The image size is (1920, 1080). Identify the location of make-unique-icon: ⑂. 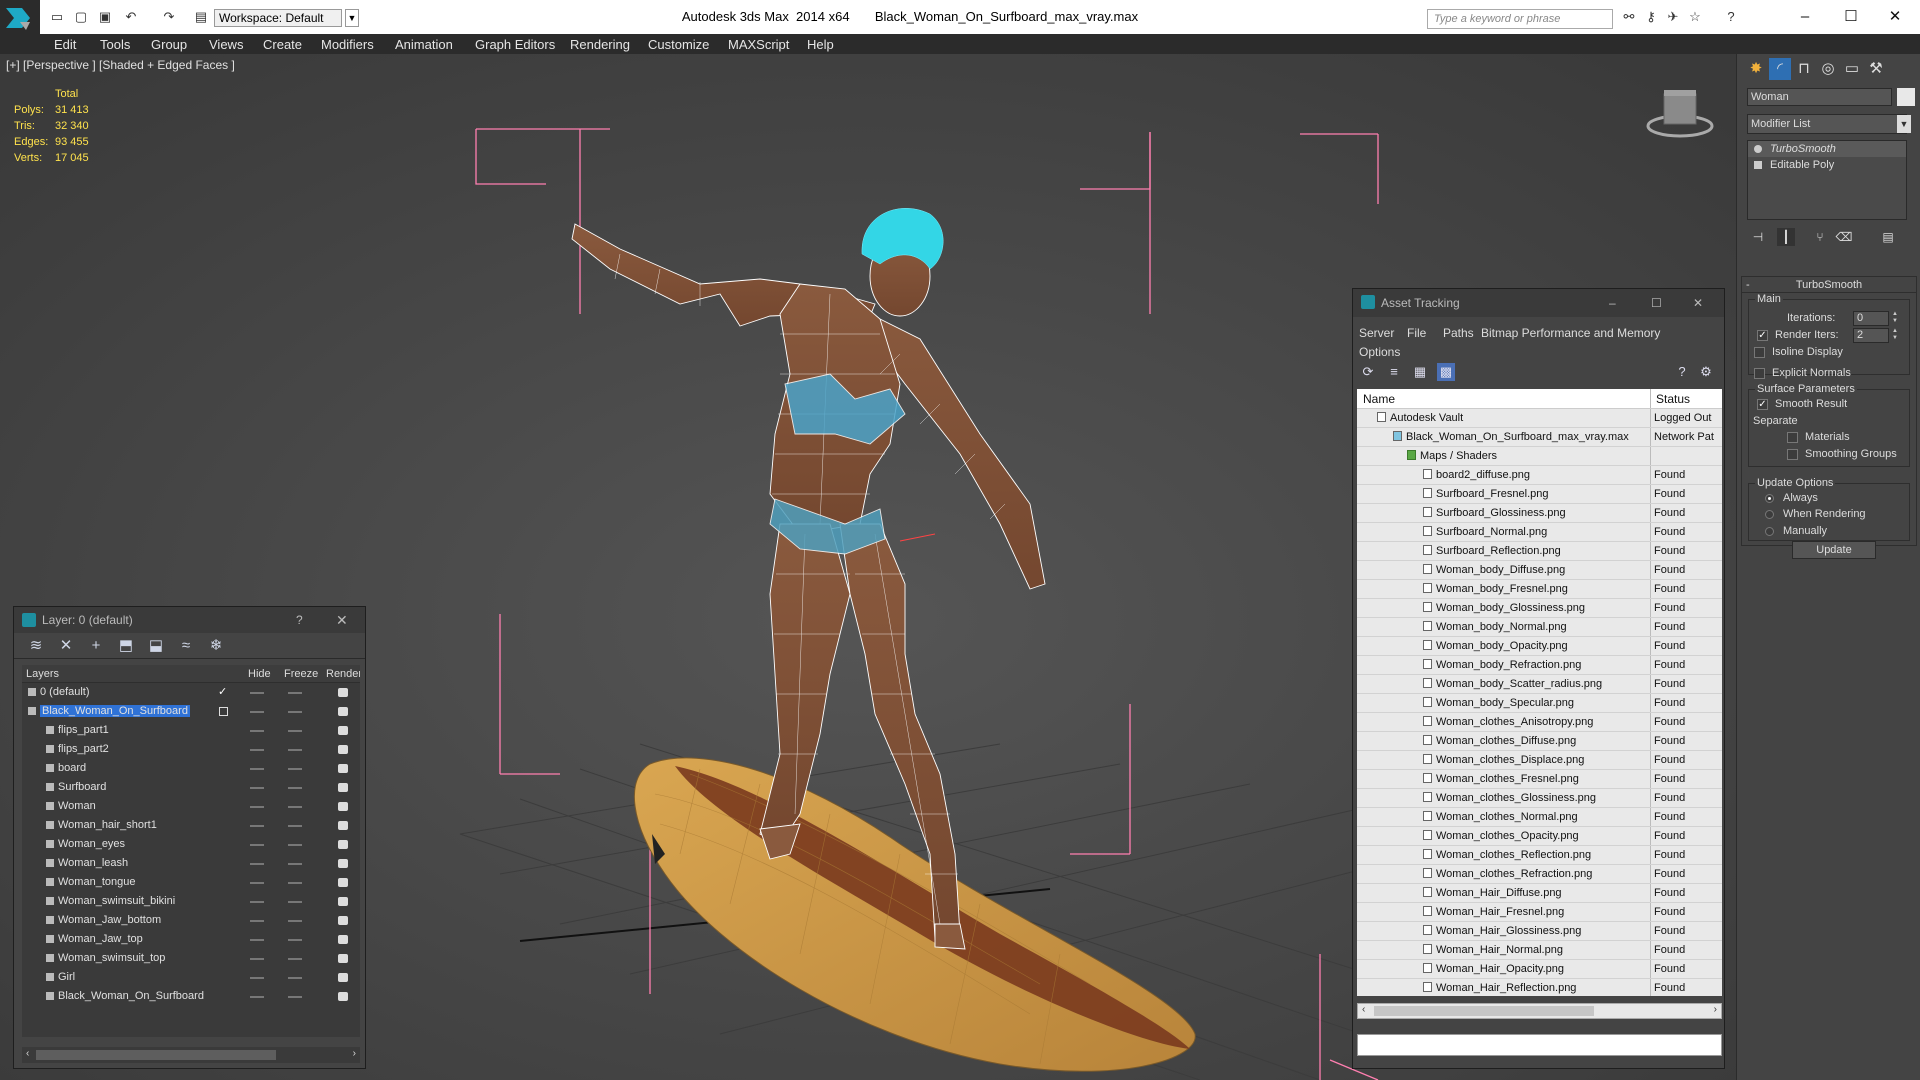
(1820, 237).